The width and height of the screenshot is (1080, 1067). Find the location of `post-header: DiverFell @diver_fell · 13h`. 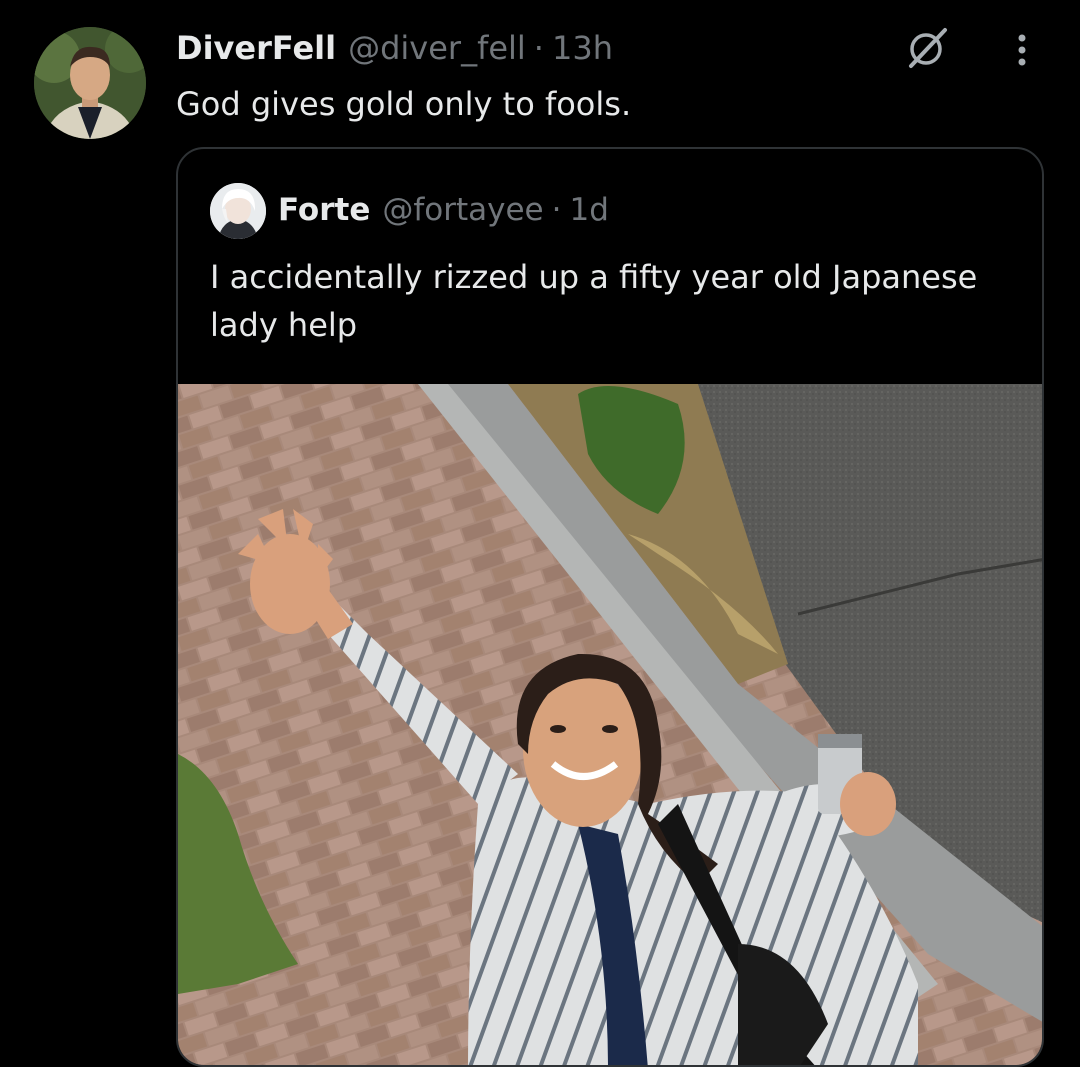

post-header: DiverFell @diver_fell · 13h is located at coordinates (394, 48).